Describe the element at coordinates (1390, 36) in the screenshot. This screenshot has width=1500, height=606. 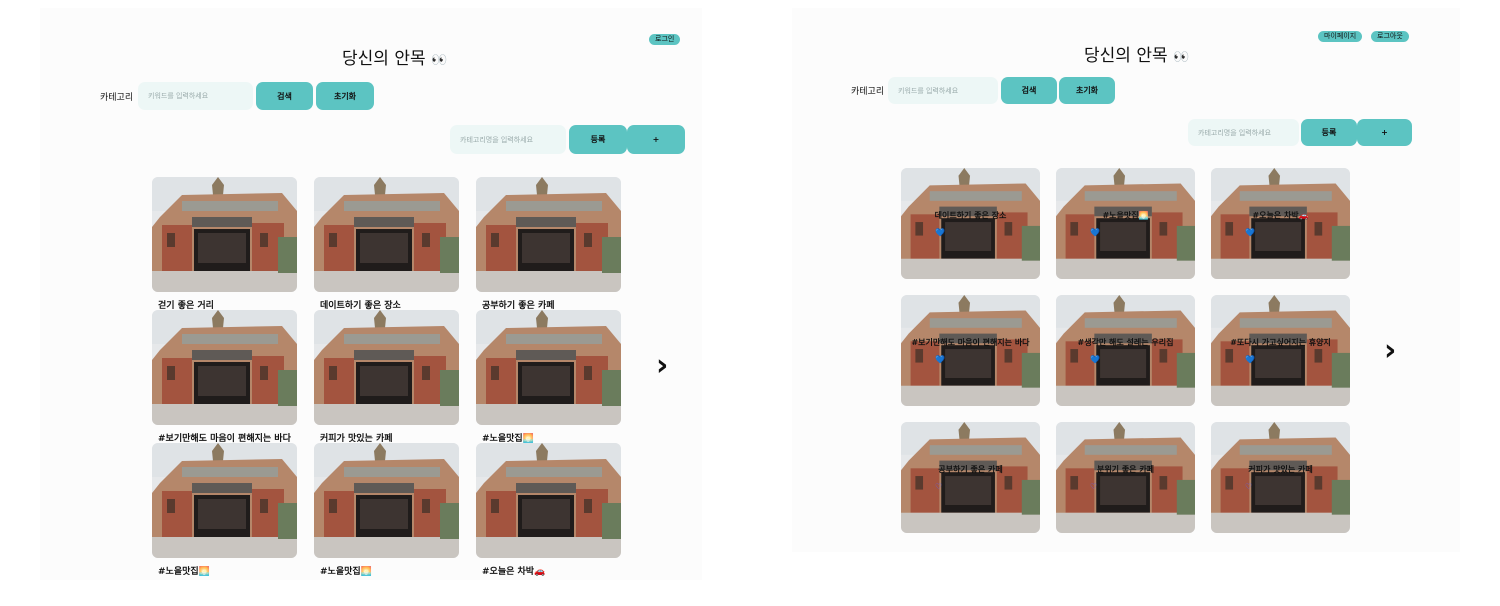
I see `logout-button: 로그아웃` at that location.